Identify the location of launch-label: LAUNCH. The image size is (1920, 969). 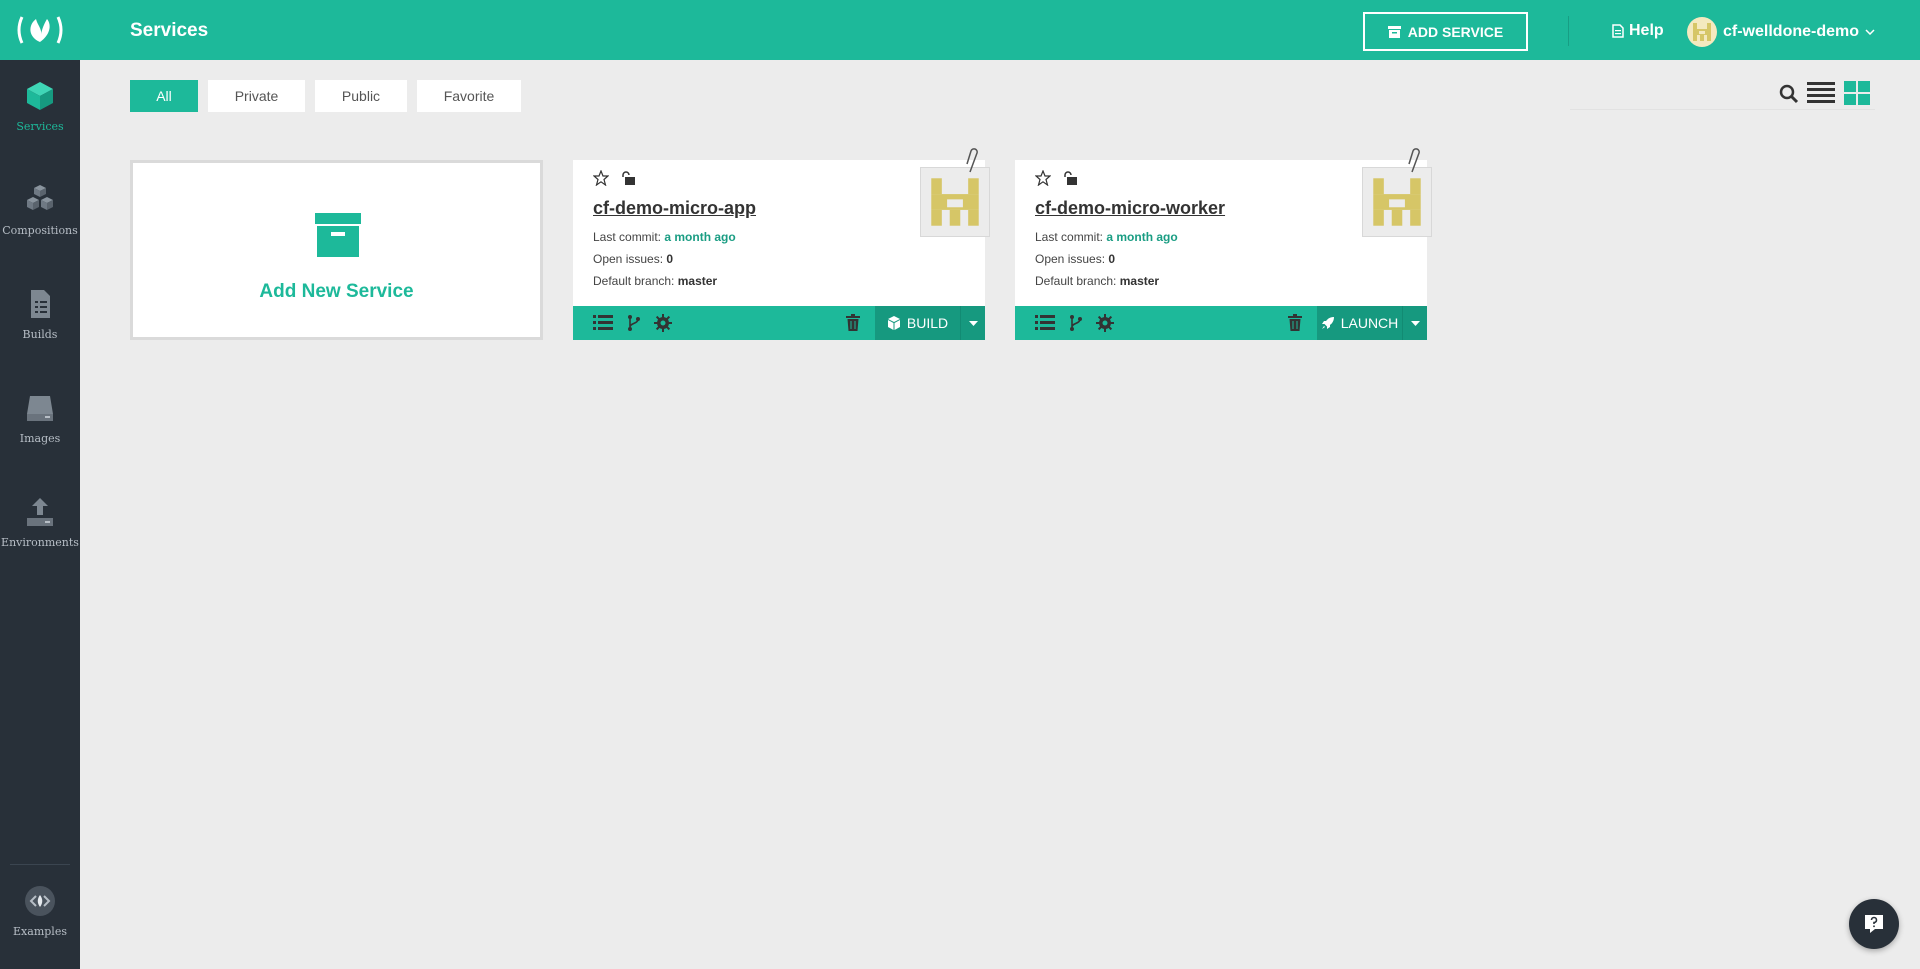
(1369, 323).